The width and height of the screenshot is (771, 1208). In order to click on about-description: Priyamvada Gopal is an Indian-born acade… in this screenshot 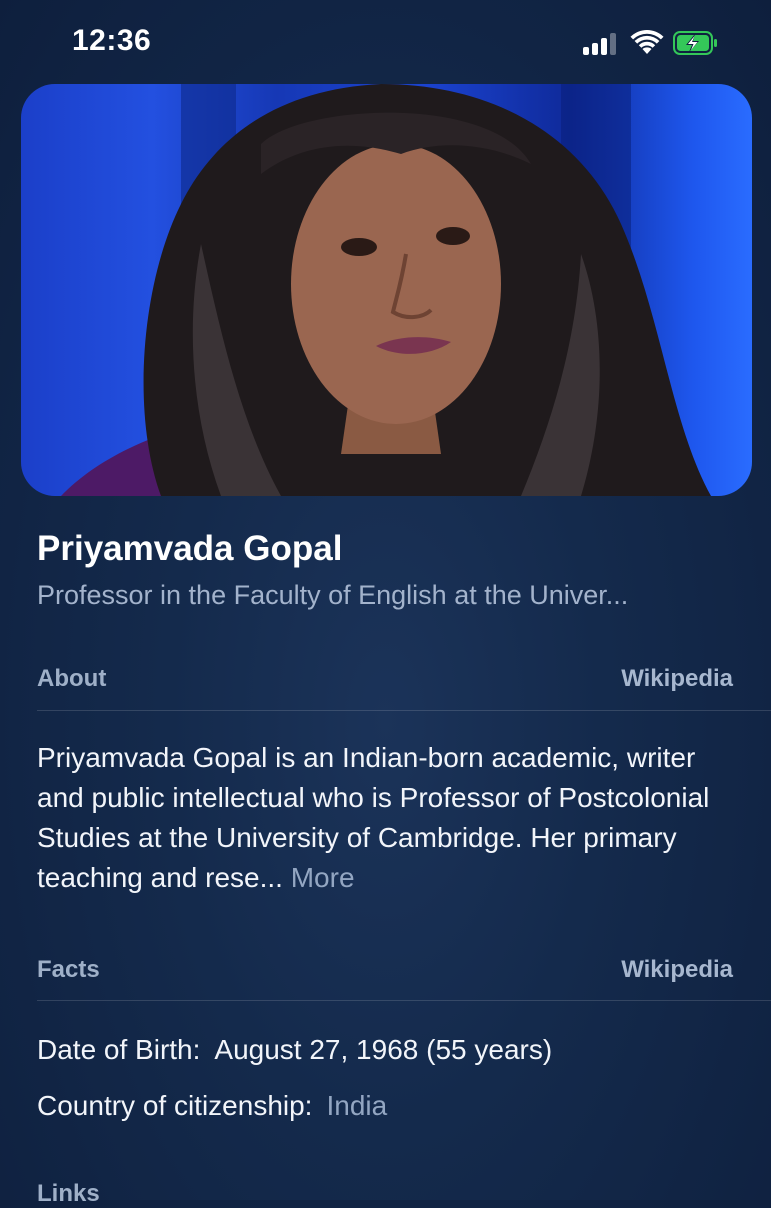, I will do `click(373, 817)`.